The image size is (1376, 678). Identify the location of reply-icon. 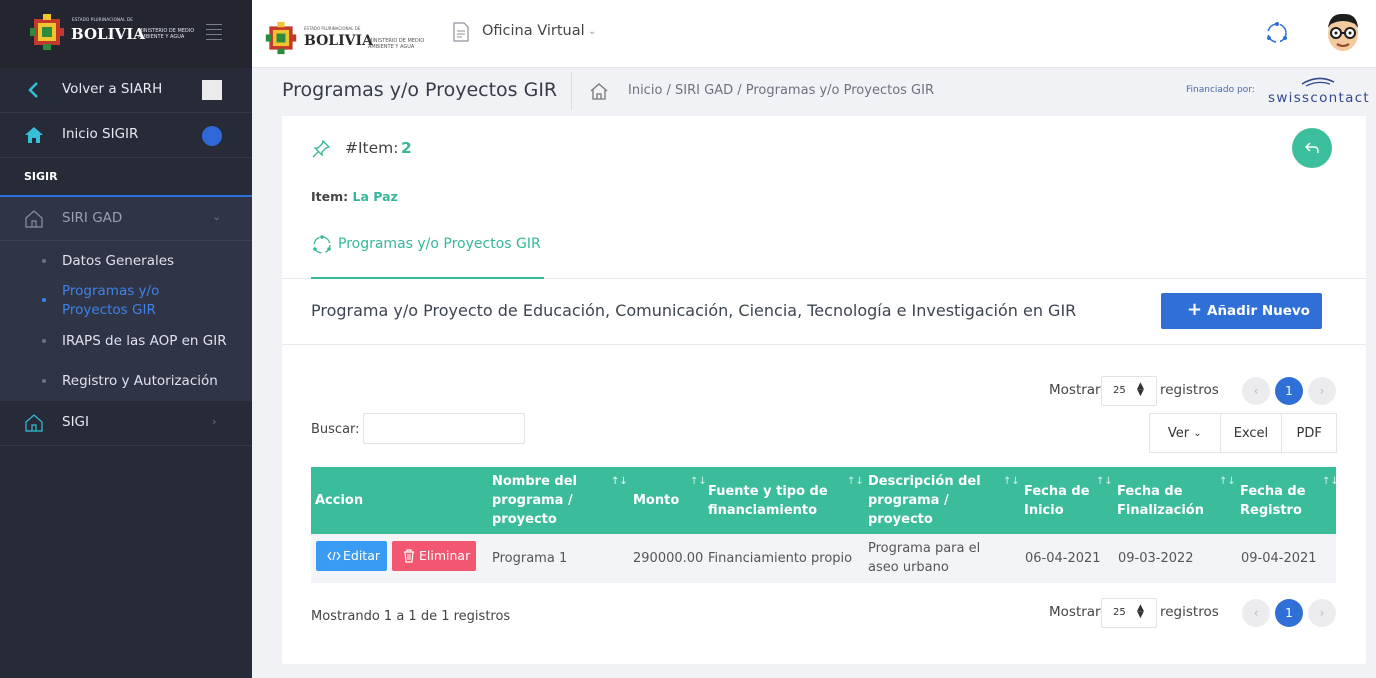
(1312, 147).